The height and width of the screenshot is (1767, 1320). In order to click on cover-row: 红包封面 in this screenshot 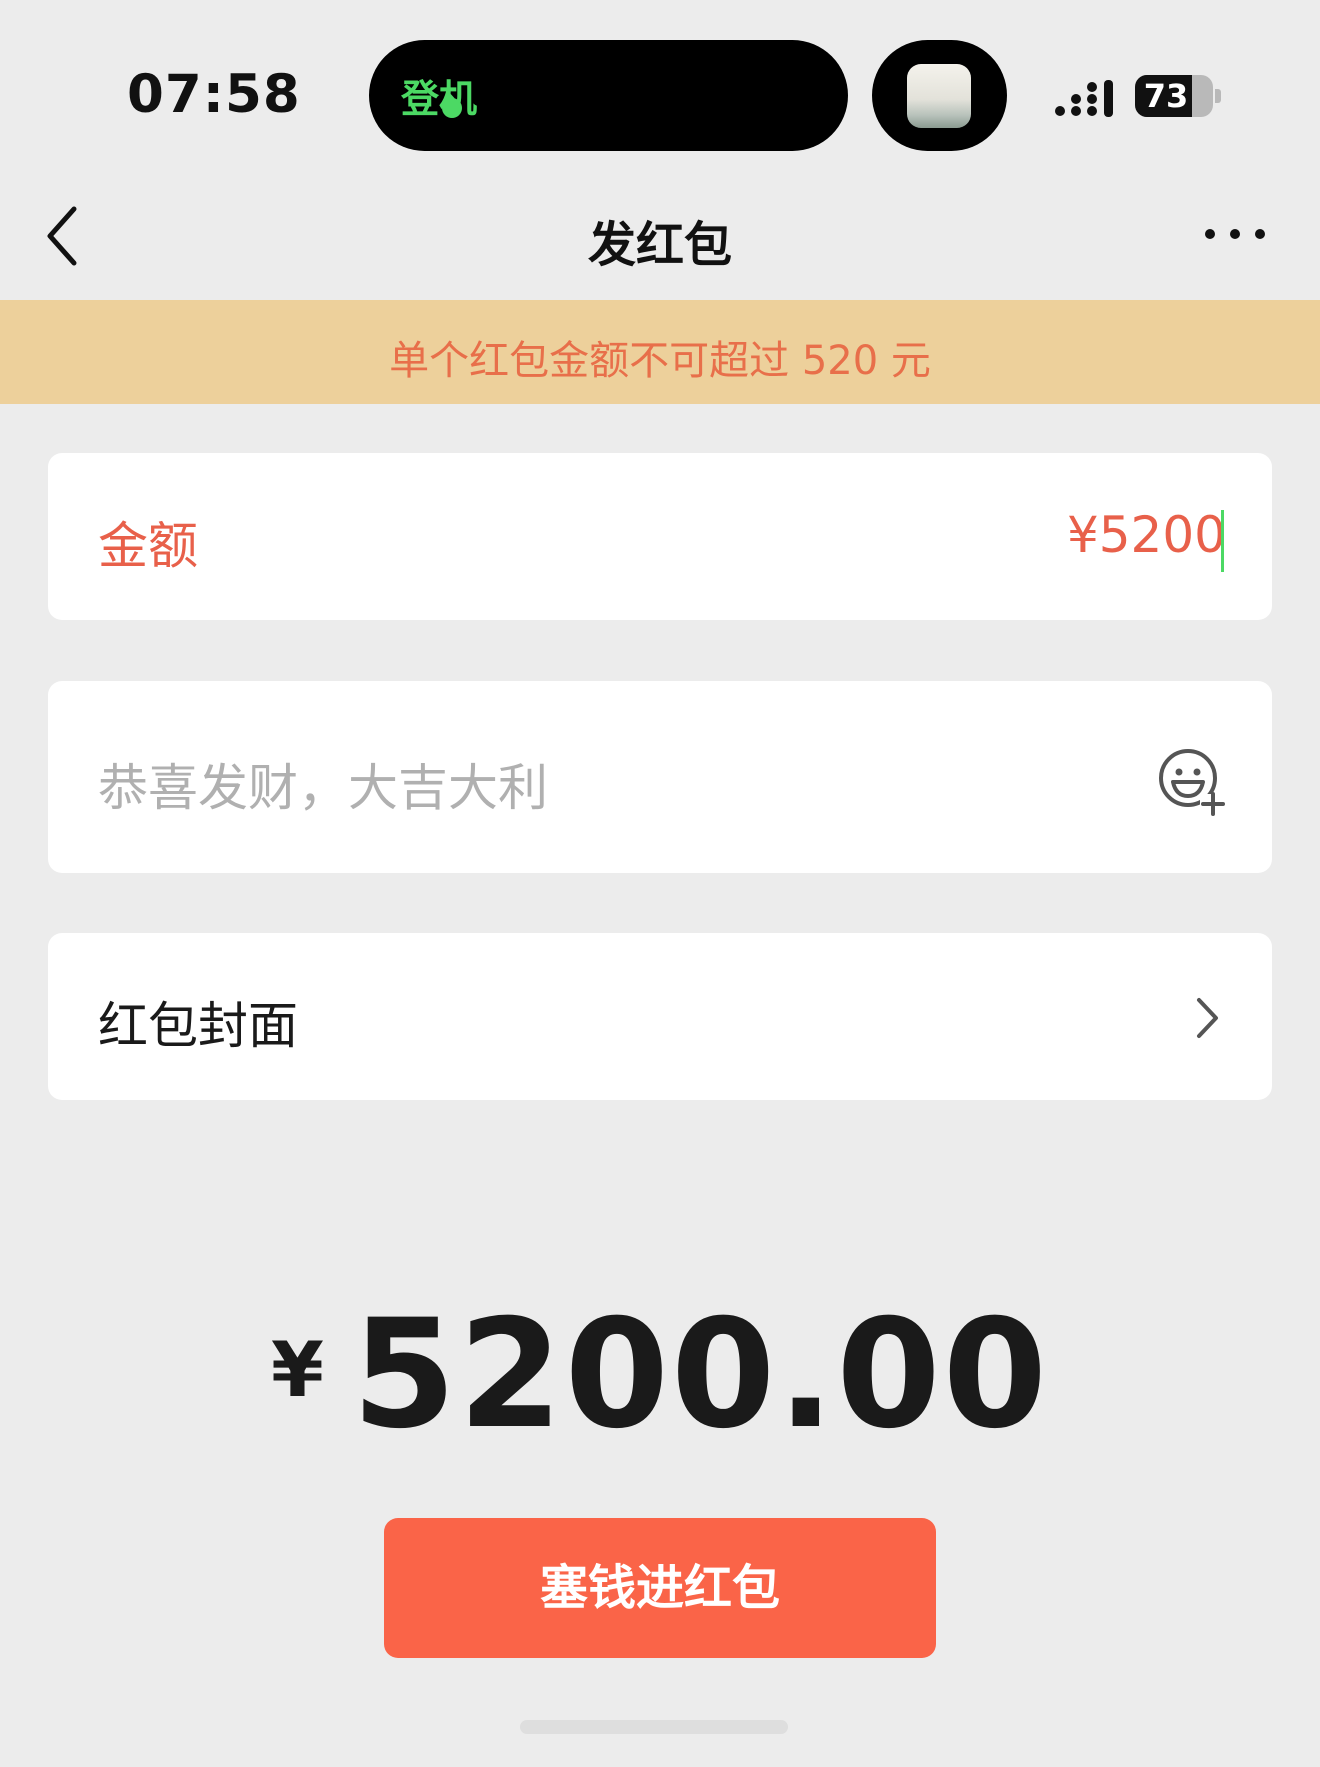, I will do `click(660, 1016)`.